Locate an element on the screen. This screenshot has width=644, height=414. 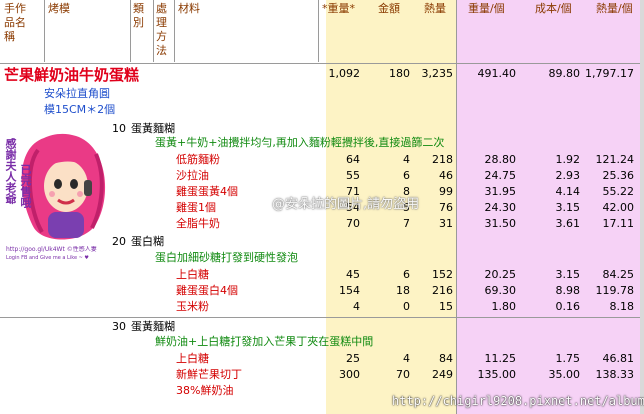
ingredient-calorie: 15 is located at coordinates (446, 306).